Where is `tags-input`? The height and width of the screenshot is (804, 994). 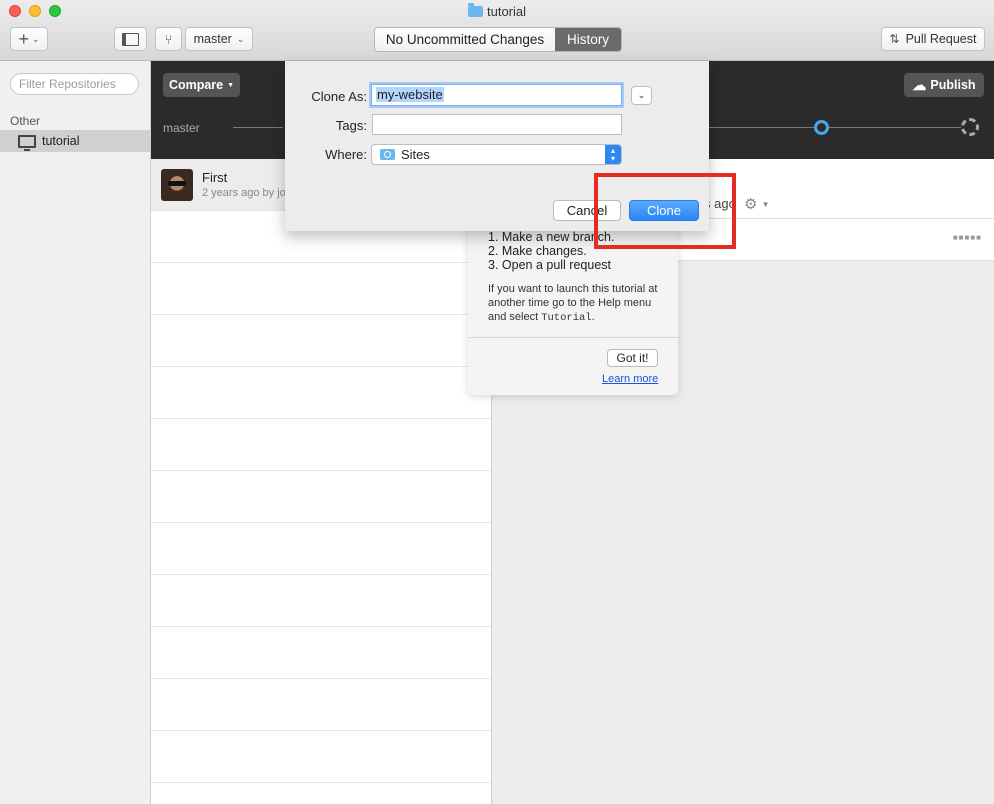
tags-input is located at coordinates (497, 124).